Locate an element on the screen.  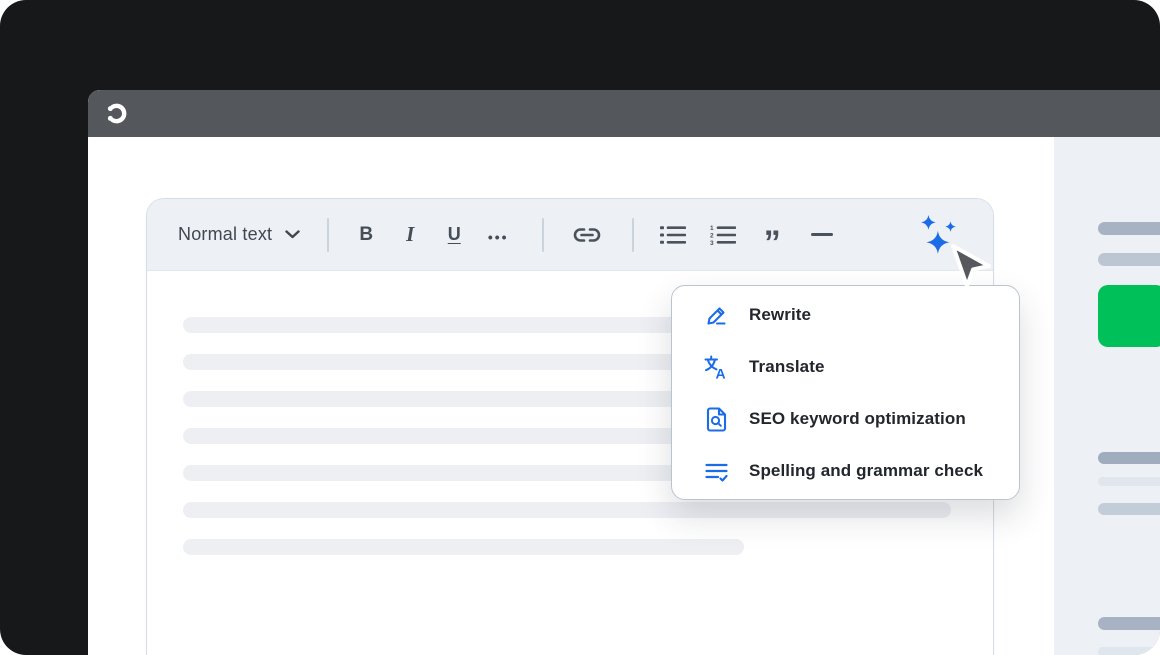
svg-text: 3 is located at coordinates (712, 243).